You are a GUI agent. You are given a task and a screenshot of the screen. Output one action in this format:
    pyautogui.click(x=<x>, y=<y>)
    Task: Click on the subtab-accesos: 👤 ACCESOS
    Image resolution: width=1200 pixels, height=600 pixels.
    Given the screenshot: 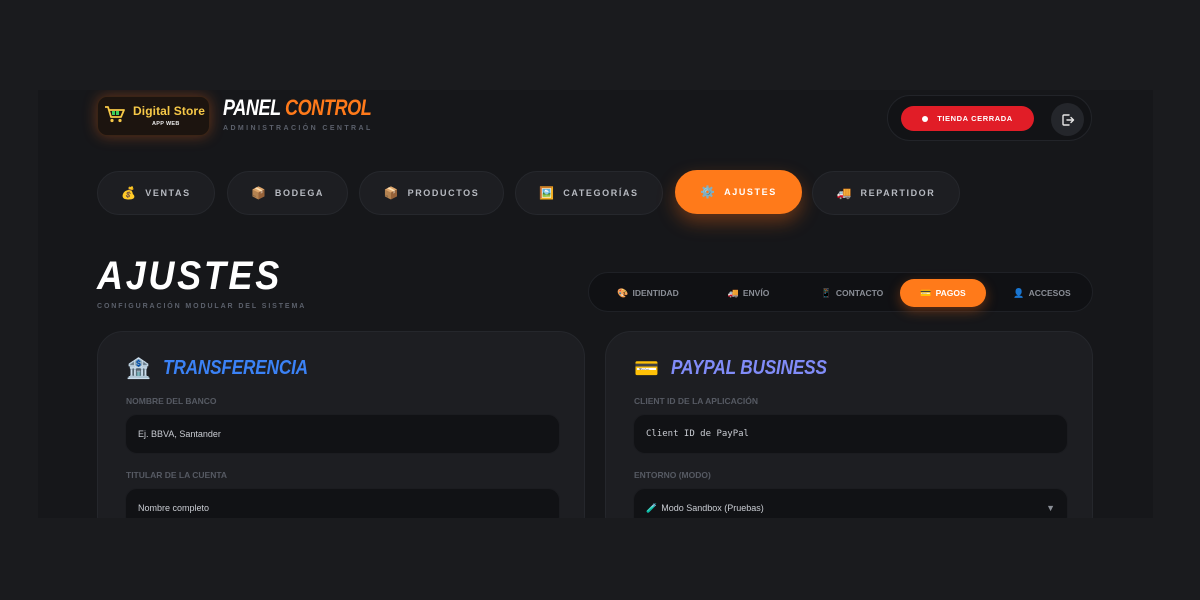 What is the action you would take?
    pyautogui.click(x=1042, y=293)
    